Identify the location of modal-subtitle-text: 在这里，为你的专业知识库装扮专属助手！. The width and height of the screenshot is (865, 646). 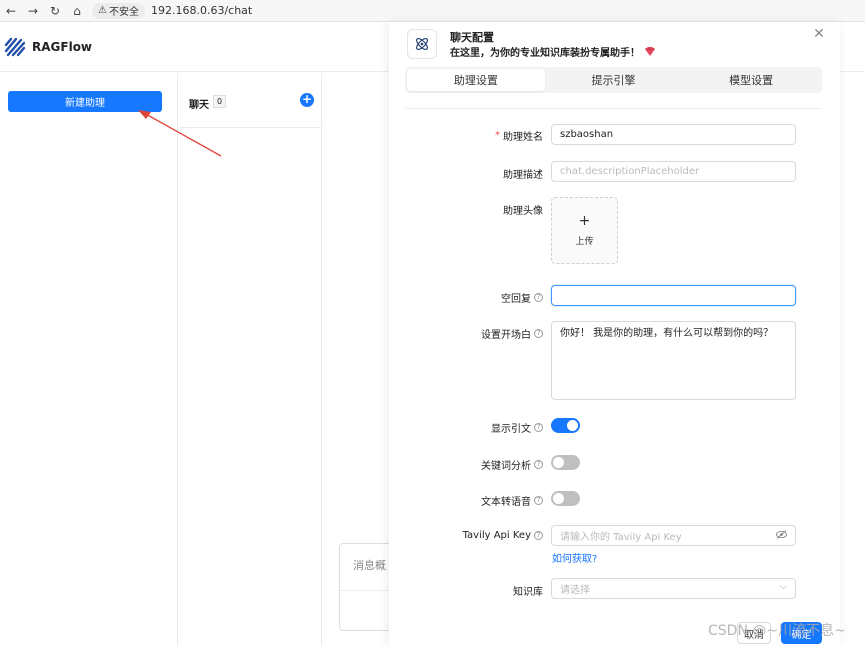
(545, 53).